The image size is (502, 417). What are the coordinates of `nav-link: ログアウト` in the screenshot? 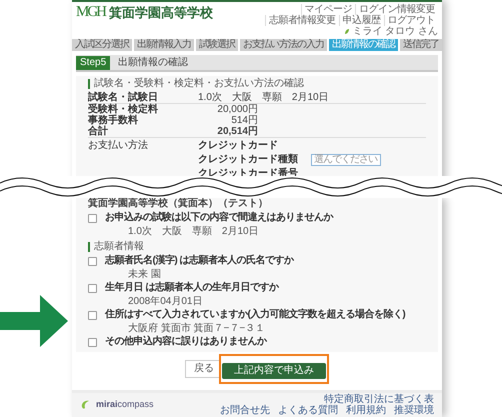 It's located at (411, 20).